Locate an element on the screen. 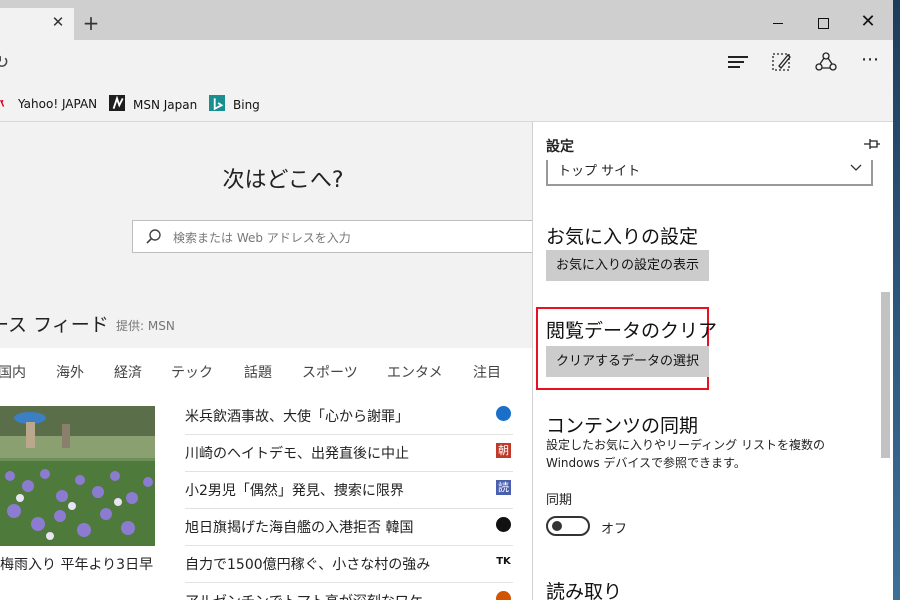 This screenshot has width=900, height=600. msn-icon is located at coordinates (117, 103).